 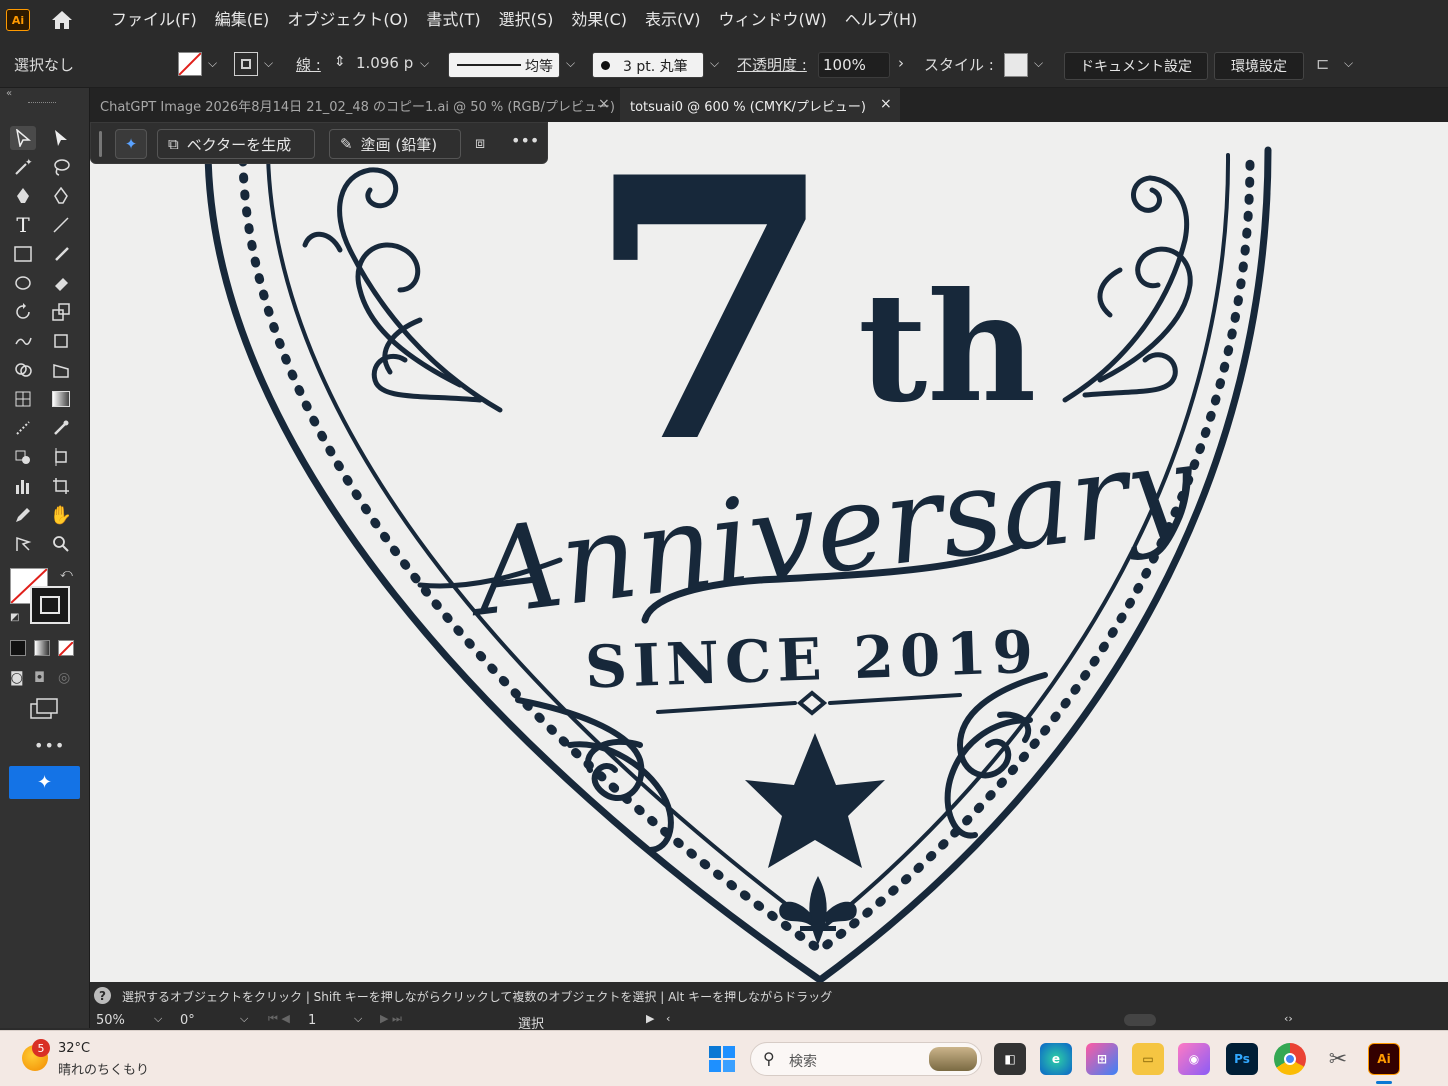 I want to click on gradient-mode-icon, so click(x=42, y=648).